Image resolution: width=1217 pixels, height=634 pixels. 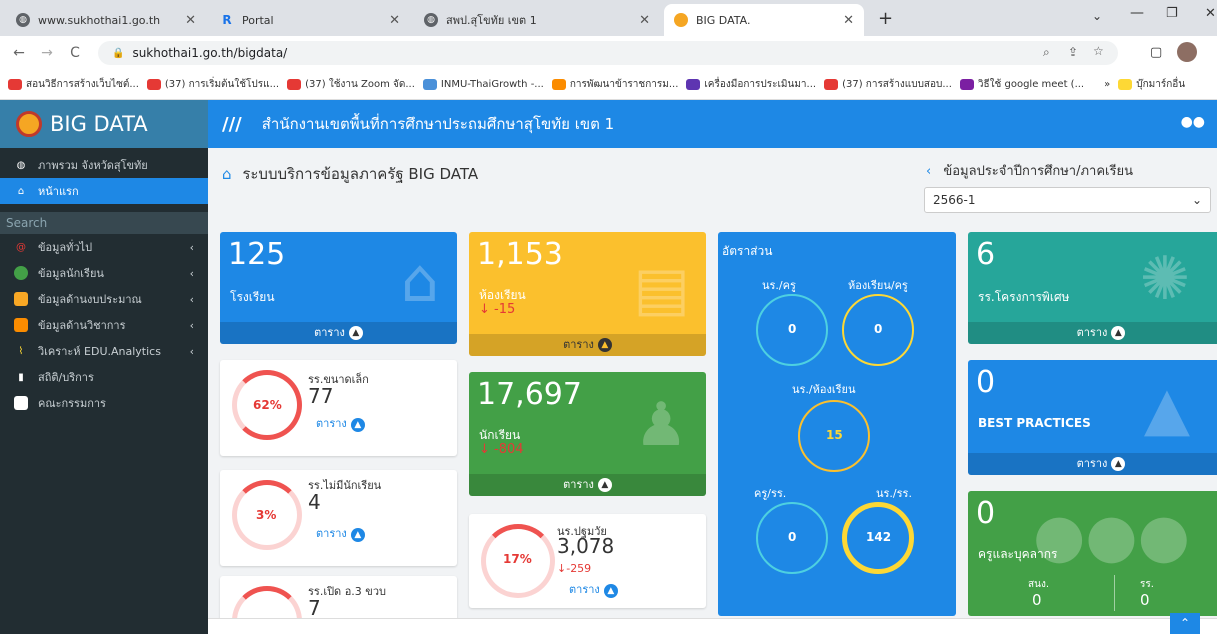 What do you see at coordinates (986, 254) in the screenshot?
I see `special-count: 6` at bounding box center [986, 254].